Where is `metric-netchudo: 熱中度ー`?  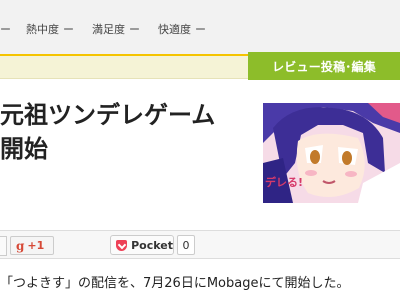
metric-netchudo: 熱中度ー is located at coordinates (50, 29).